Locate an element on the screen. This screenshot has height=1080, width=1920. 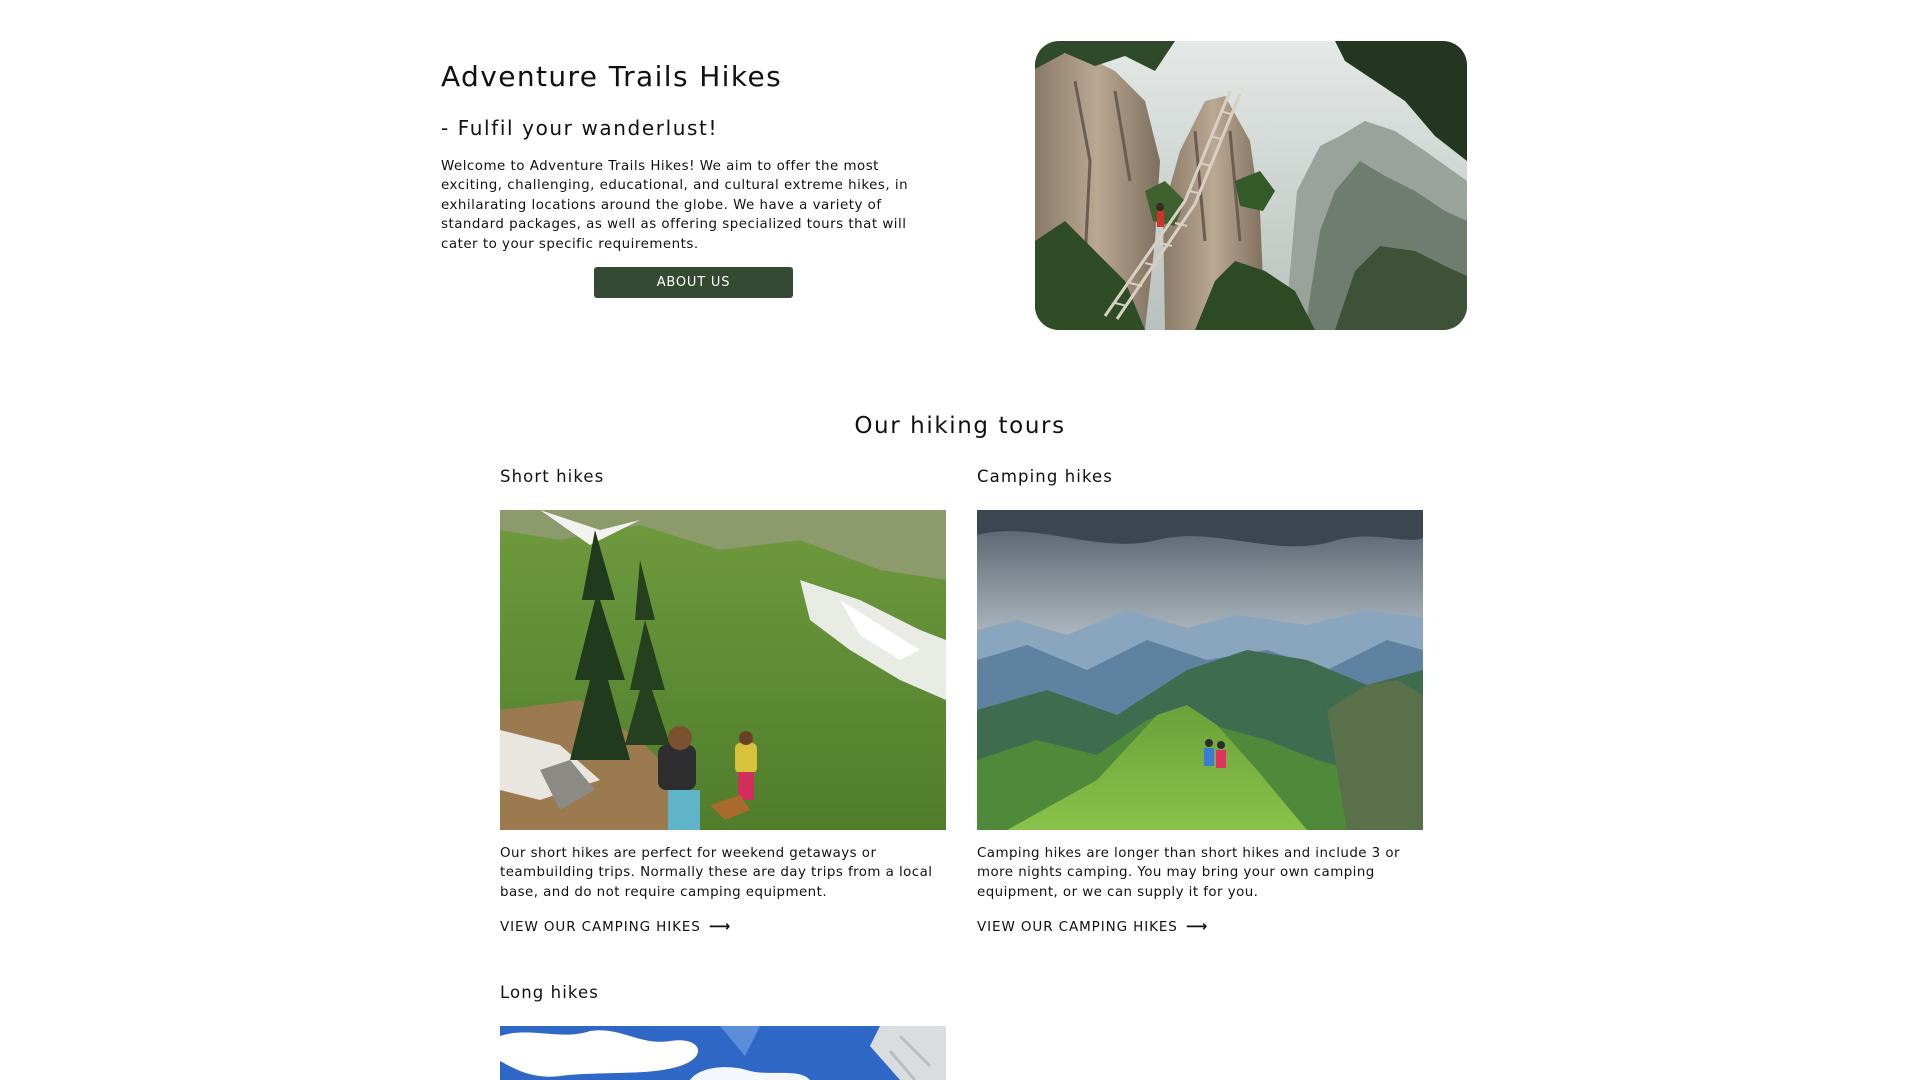
hero-subtitle: - Fulfil your wanderlust! is located at coordinates (580, 128).